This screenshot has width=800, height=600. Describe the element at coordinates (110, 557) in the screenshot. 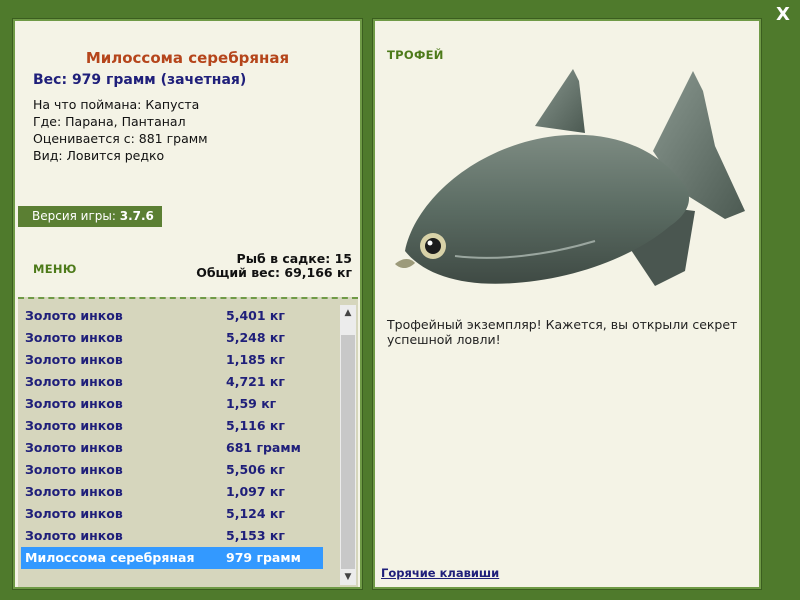

I see `catch-fish-name: Милоссома серебряная` at that location.